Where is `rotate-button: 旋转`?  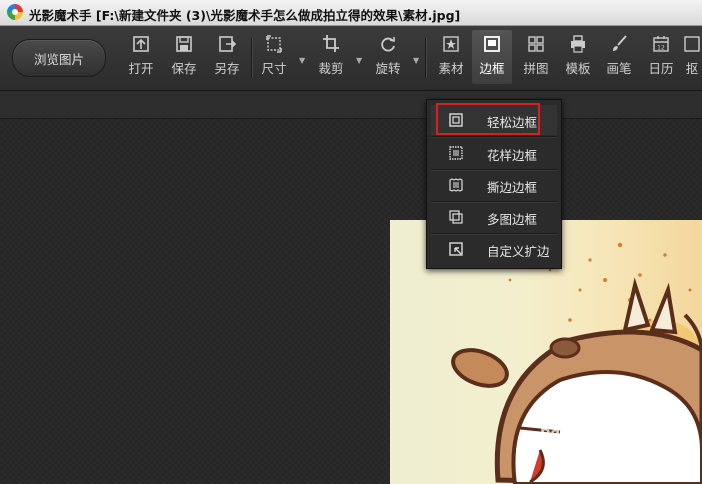 rotate-button: 旋转 is located at coordinates (388, 58).